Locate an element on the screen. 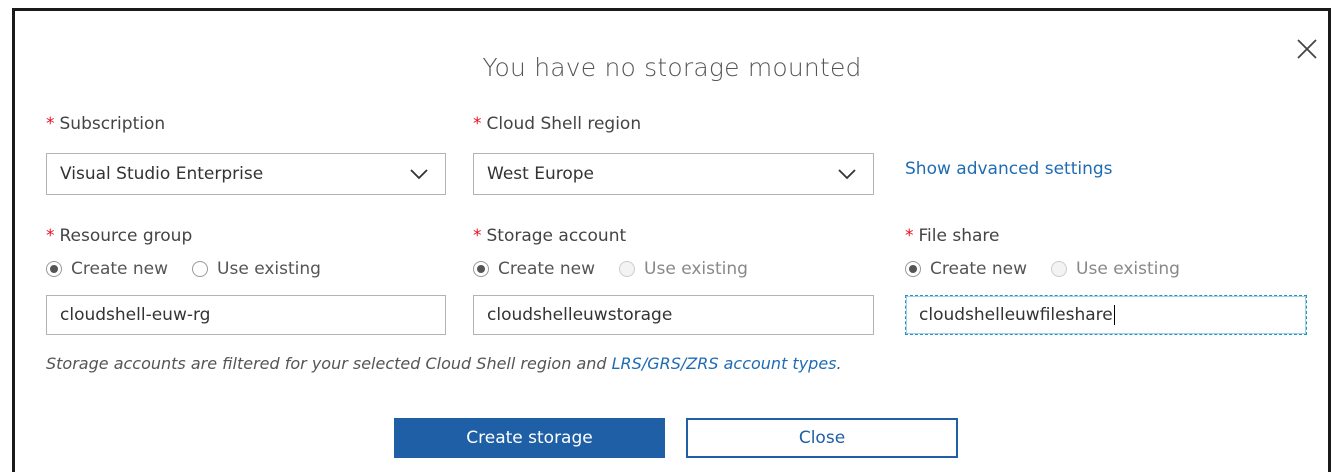 This screenshot has width=1344, height=472. resource-group-create-new-option: Create new is located at coordinates (107, 269).